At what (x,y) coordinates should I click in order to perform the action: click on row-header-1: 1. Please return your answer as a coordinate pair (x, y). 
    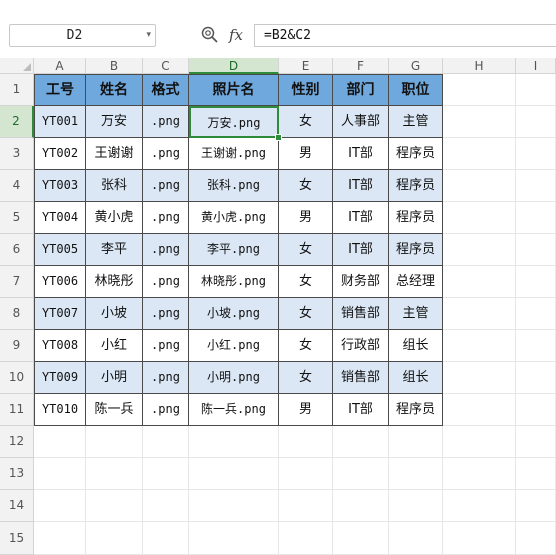
    Looking at the image, I should click on (17, 90).